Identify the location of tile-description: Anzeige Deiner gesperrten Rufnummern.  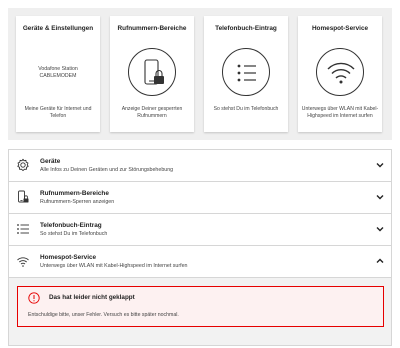
(152, 113).